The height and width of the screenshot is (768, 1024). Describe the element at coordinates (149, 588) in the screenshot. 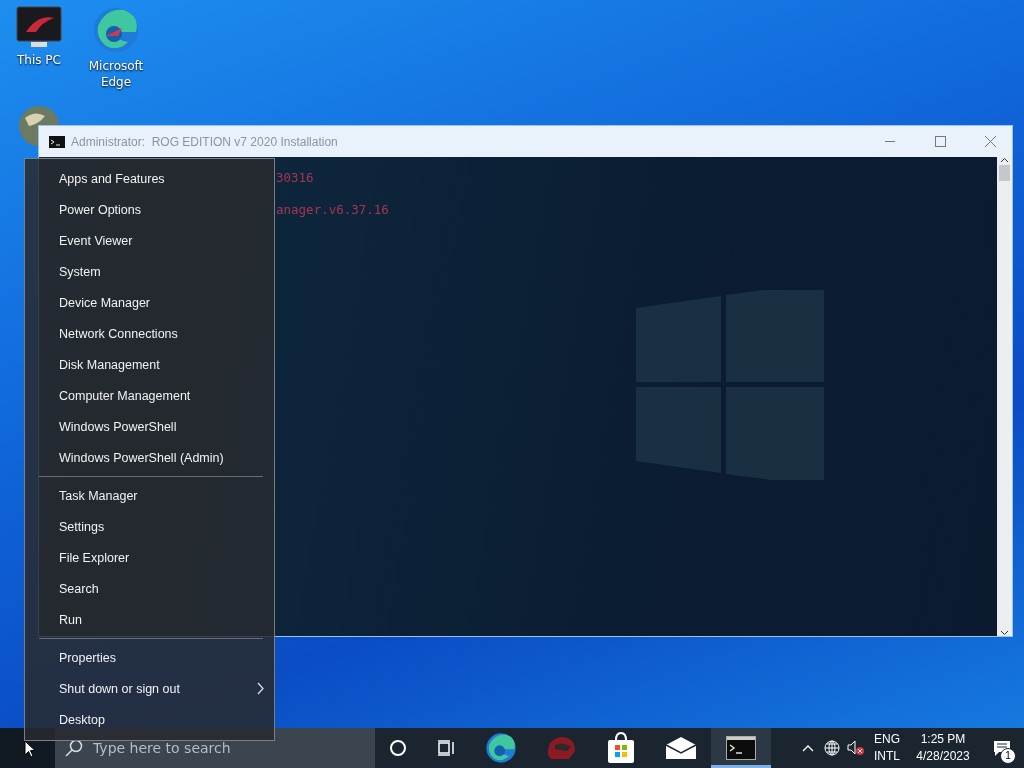

I see `menu-item: Search` at that location.